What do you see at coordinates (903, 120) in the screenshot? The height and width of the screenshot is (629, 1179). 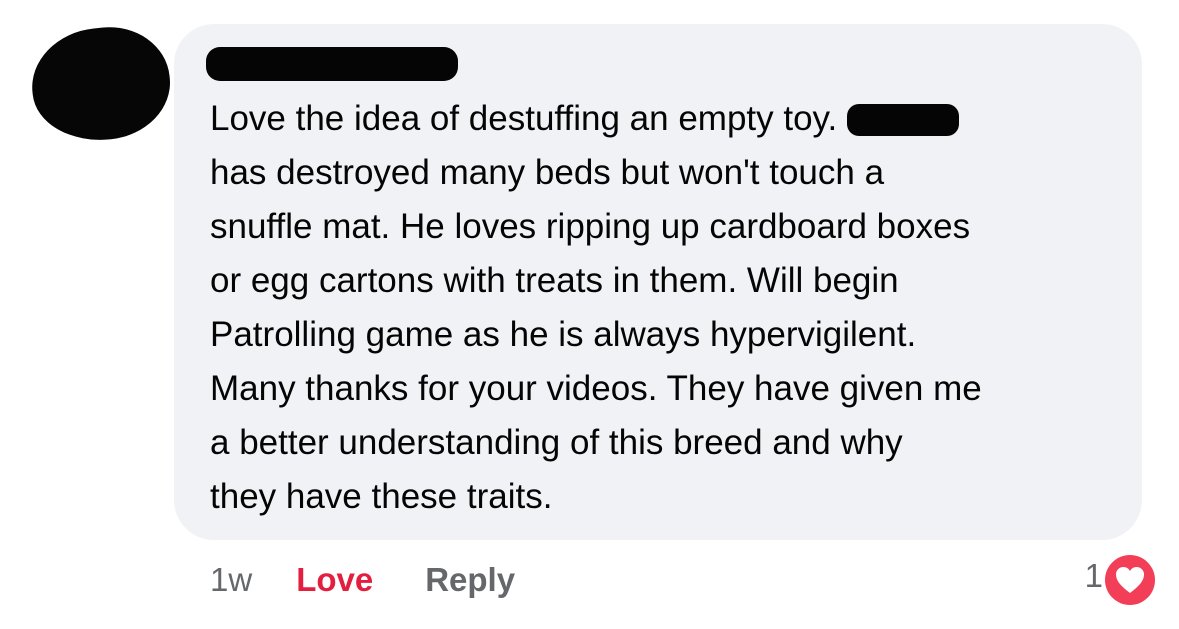 I see `redacted-name` at bounding box center [903, 120].